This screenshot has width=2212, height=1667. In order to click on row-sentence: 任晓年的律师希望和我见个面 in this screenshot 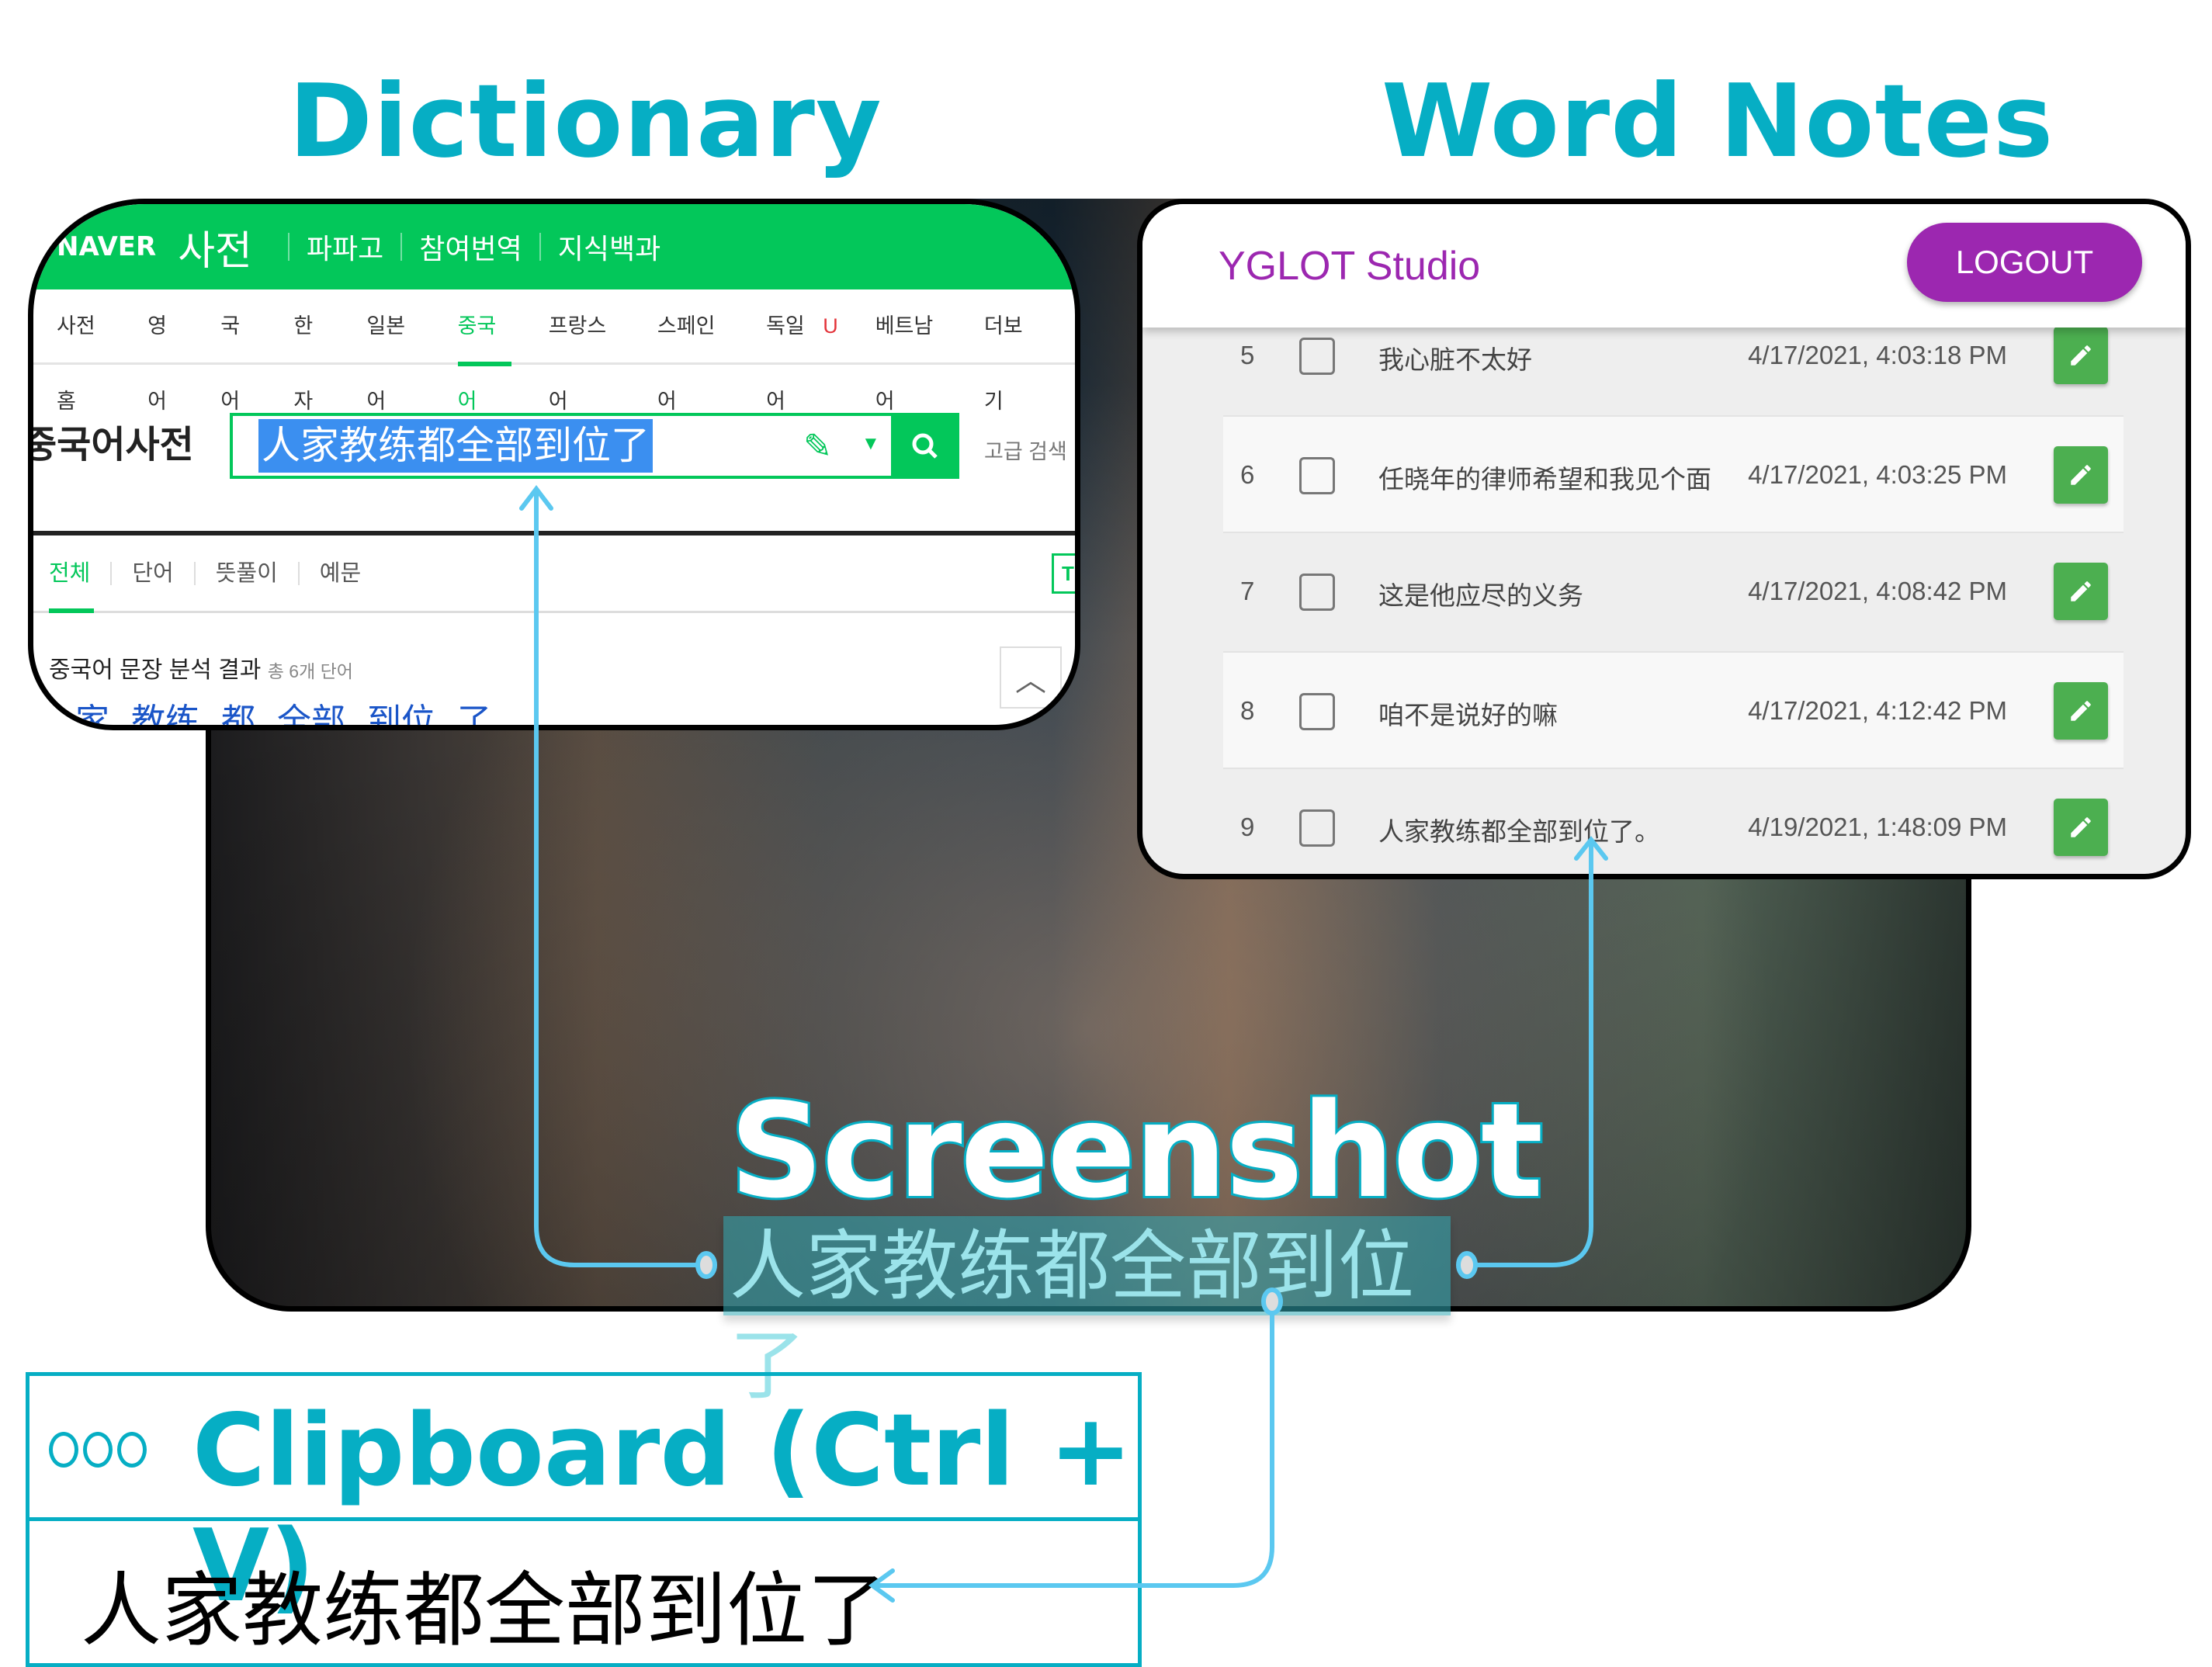, I will do `click(1544, 479)`.